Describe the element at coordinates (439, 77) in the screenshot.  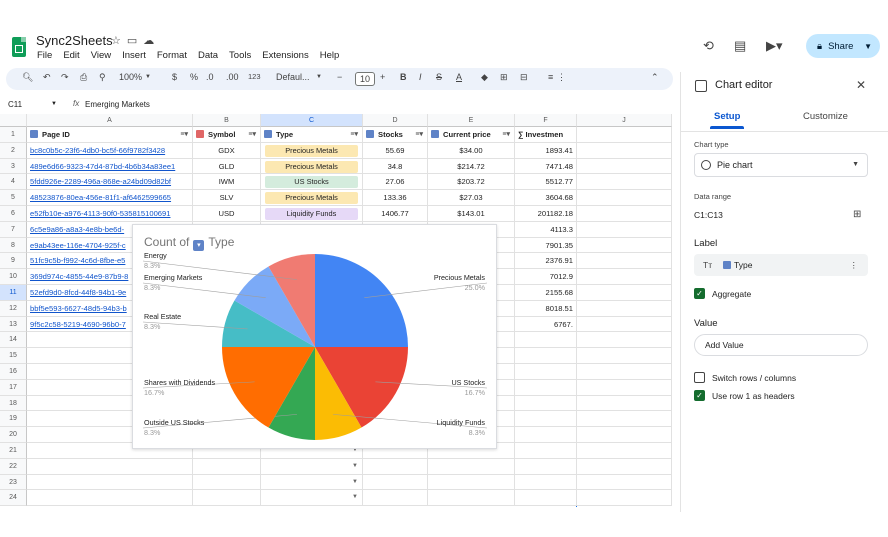
I see `strikethrough-button: S` at that location.